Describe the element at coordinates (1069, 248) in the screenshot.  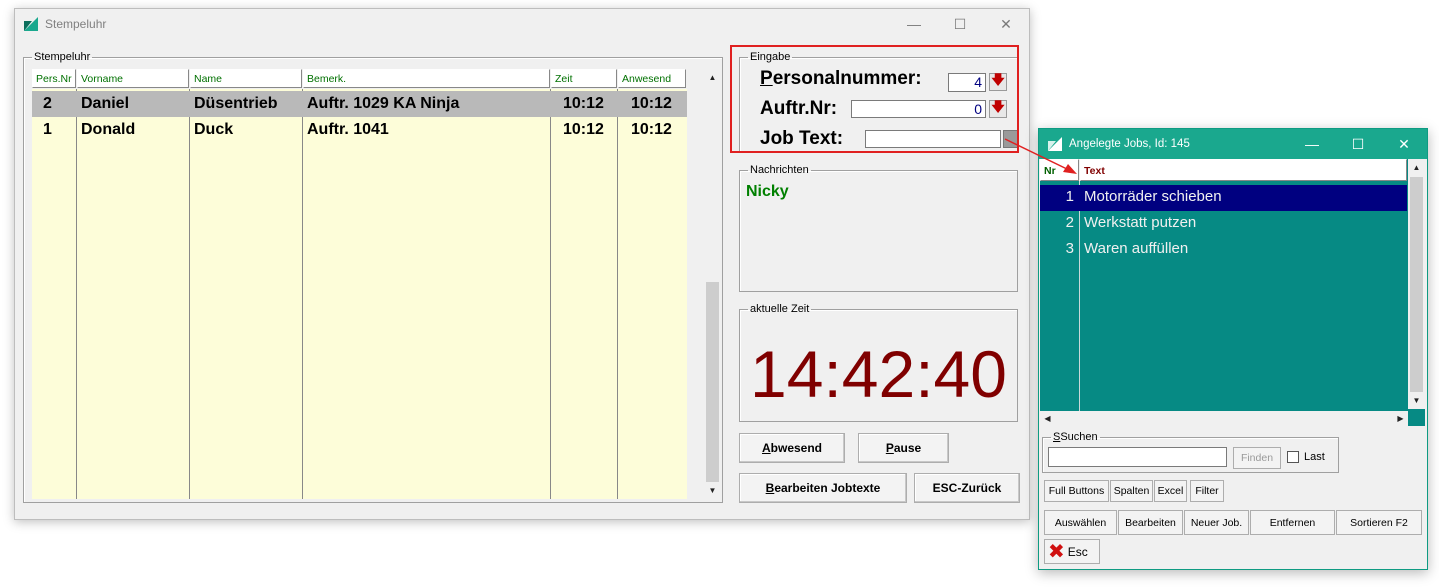
I see `job-nr: 3` at that location.